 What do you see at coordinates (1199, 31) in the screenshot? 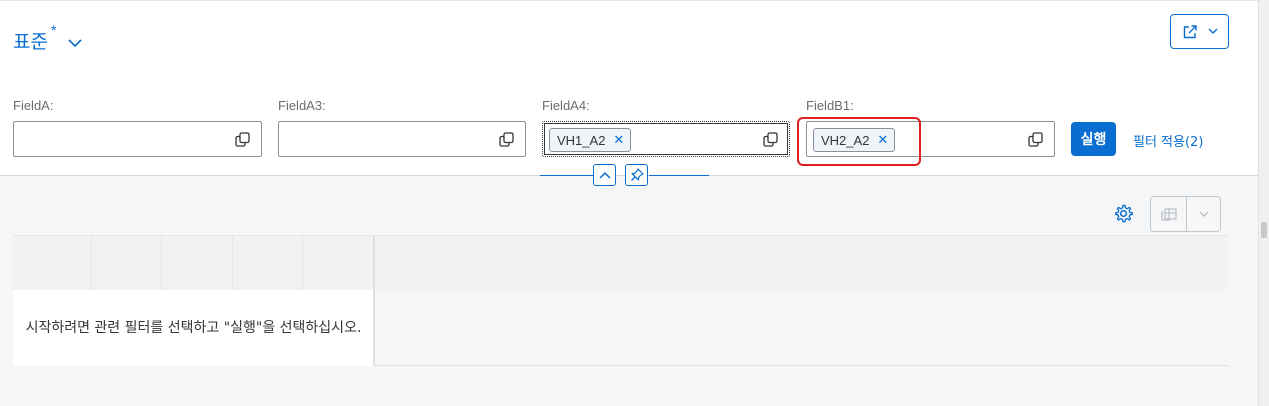
I see `share-button` at bounding box center [1199, 31].